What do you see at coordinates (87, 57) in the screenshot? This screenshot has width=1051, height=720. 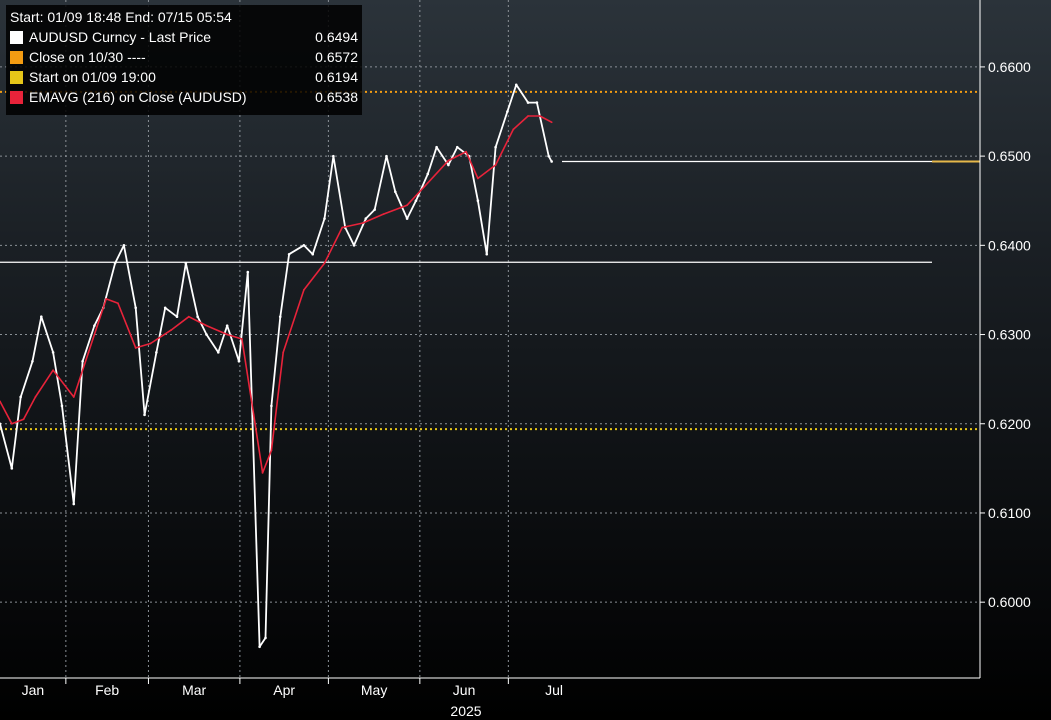 I see `legend-label: Close on 10/30 ----` at bounding box center [87, 57].